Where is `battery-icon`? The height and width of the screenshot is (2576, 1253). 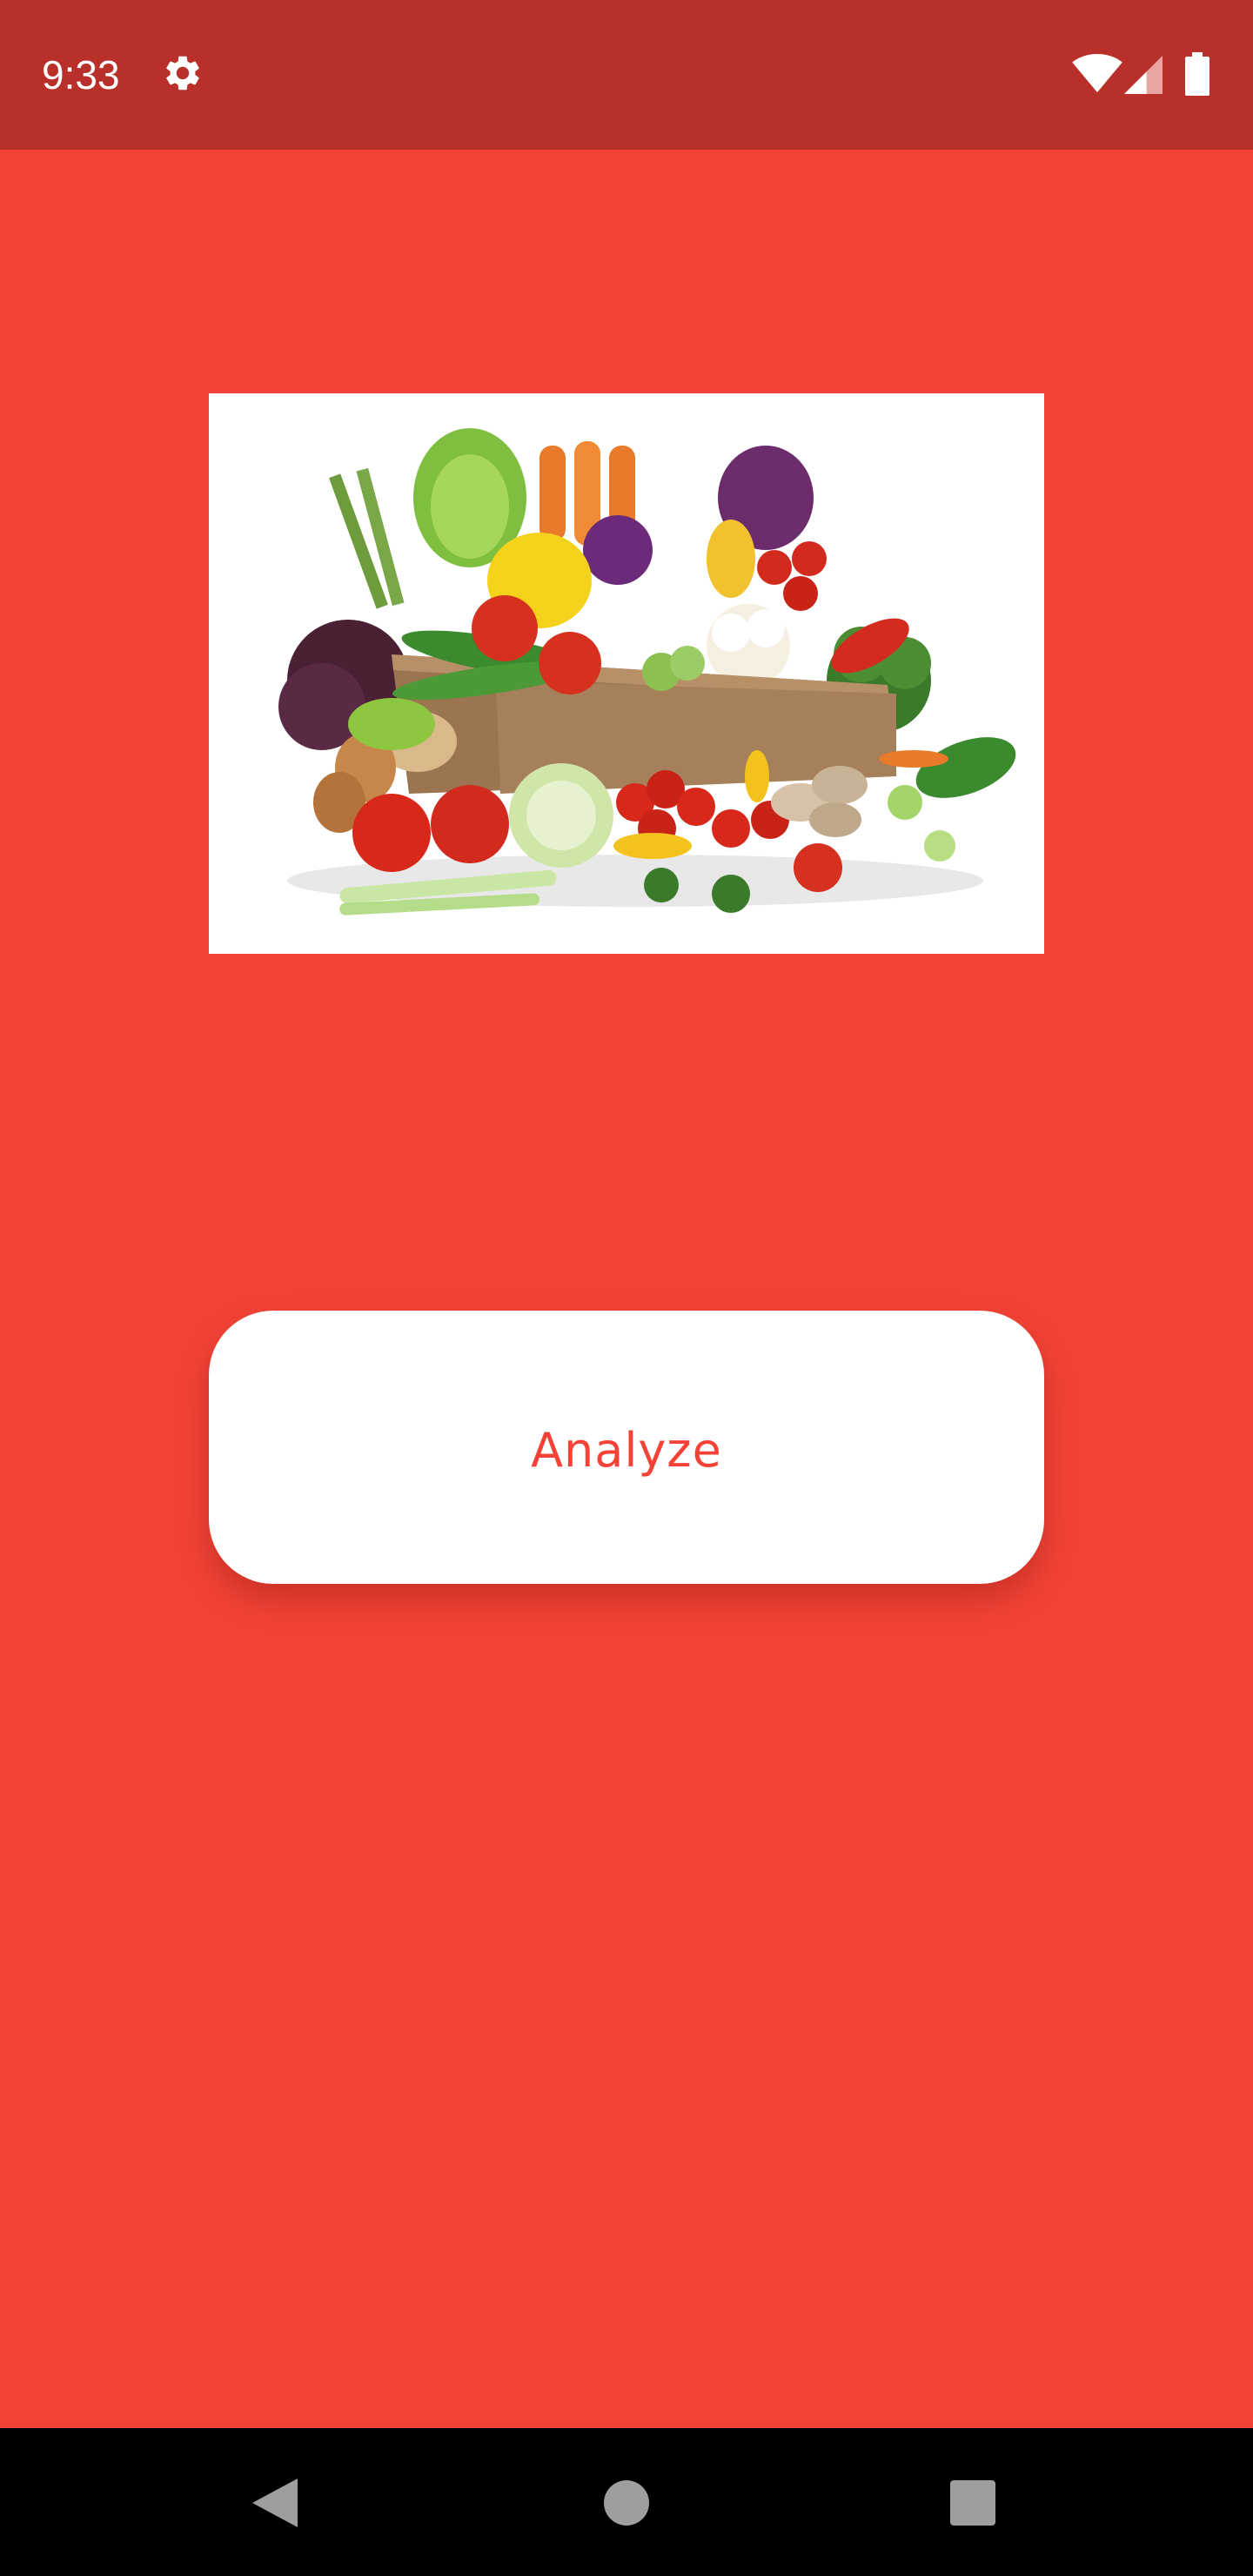 battery-icon is located at coordinates (1197, 74).